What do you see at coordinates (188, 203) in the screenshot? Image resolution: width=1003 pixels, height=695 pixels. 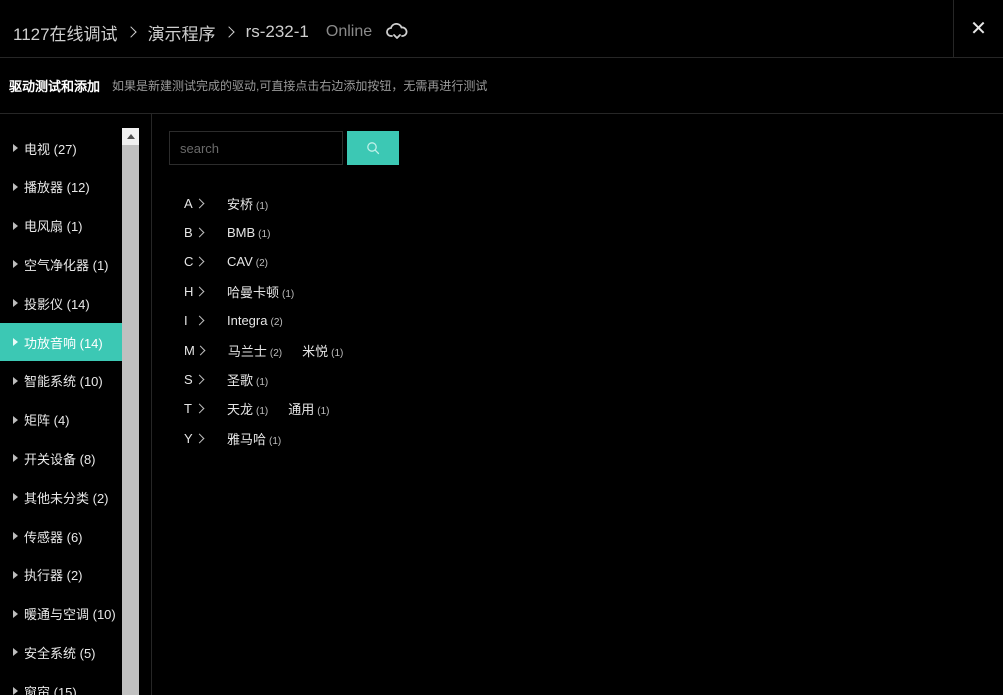 I see `brand-group-letter: A` at bounding box center [188, 203].